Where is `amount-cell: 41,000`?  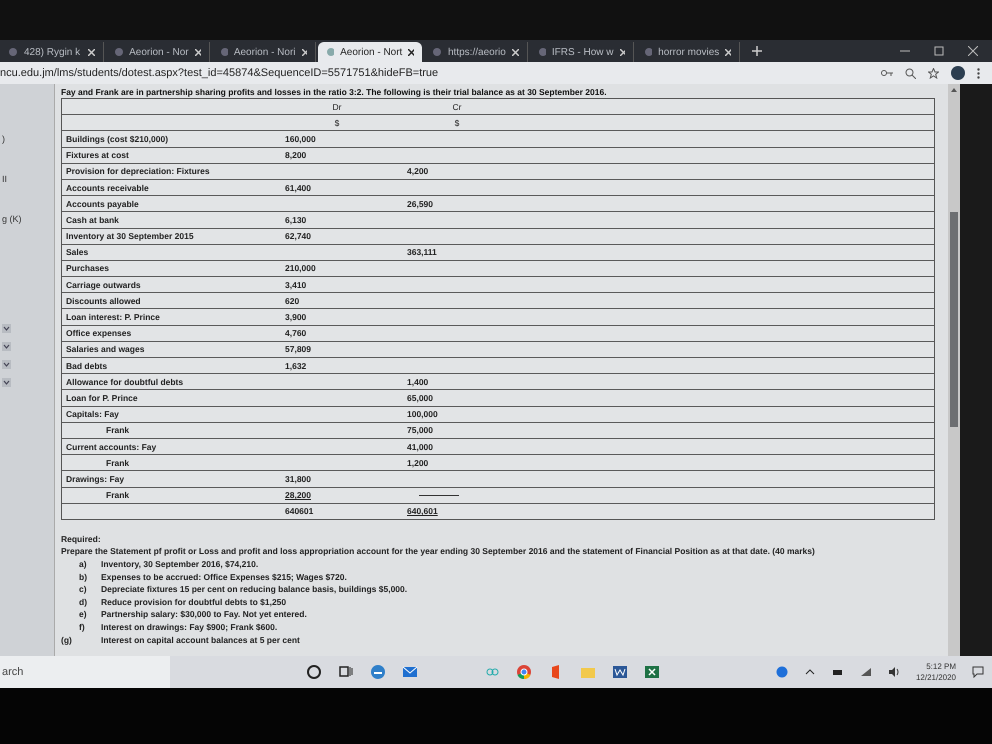
amount-cell: 41,000 is located at coordinates (420, 447).